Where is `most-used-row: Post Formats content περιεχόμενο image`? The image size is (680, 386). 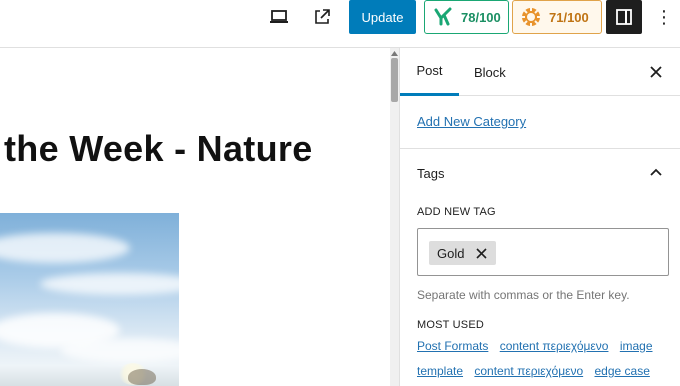 most-used-row: Post Formats content περιεχόμενο image is located at coordinates (539, 346).